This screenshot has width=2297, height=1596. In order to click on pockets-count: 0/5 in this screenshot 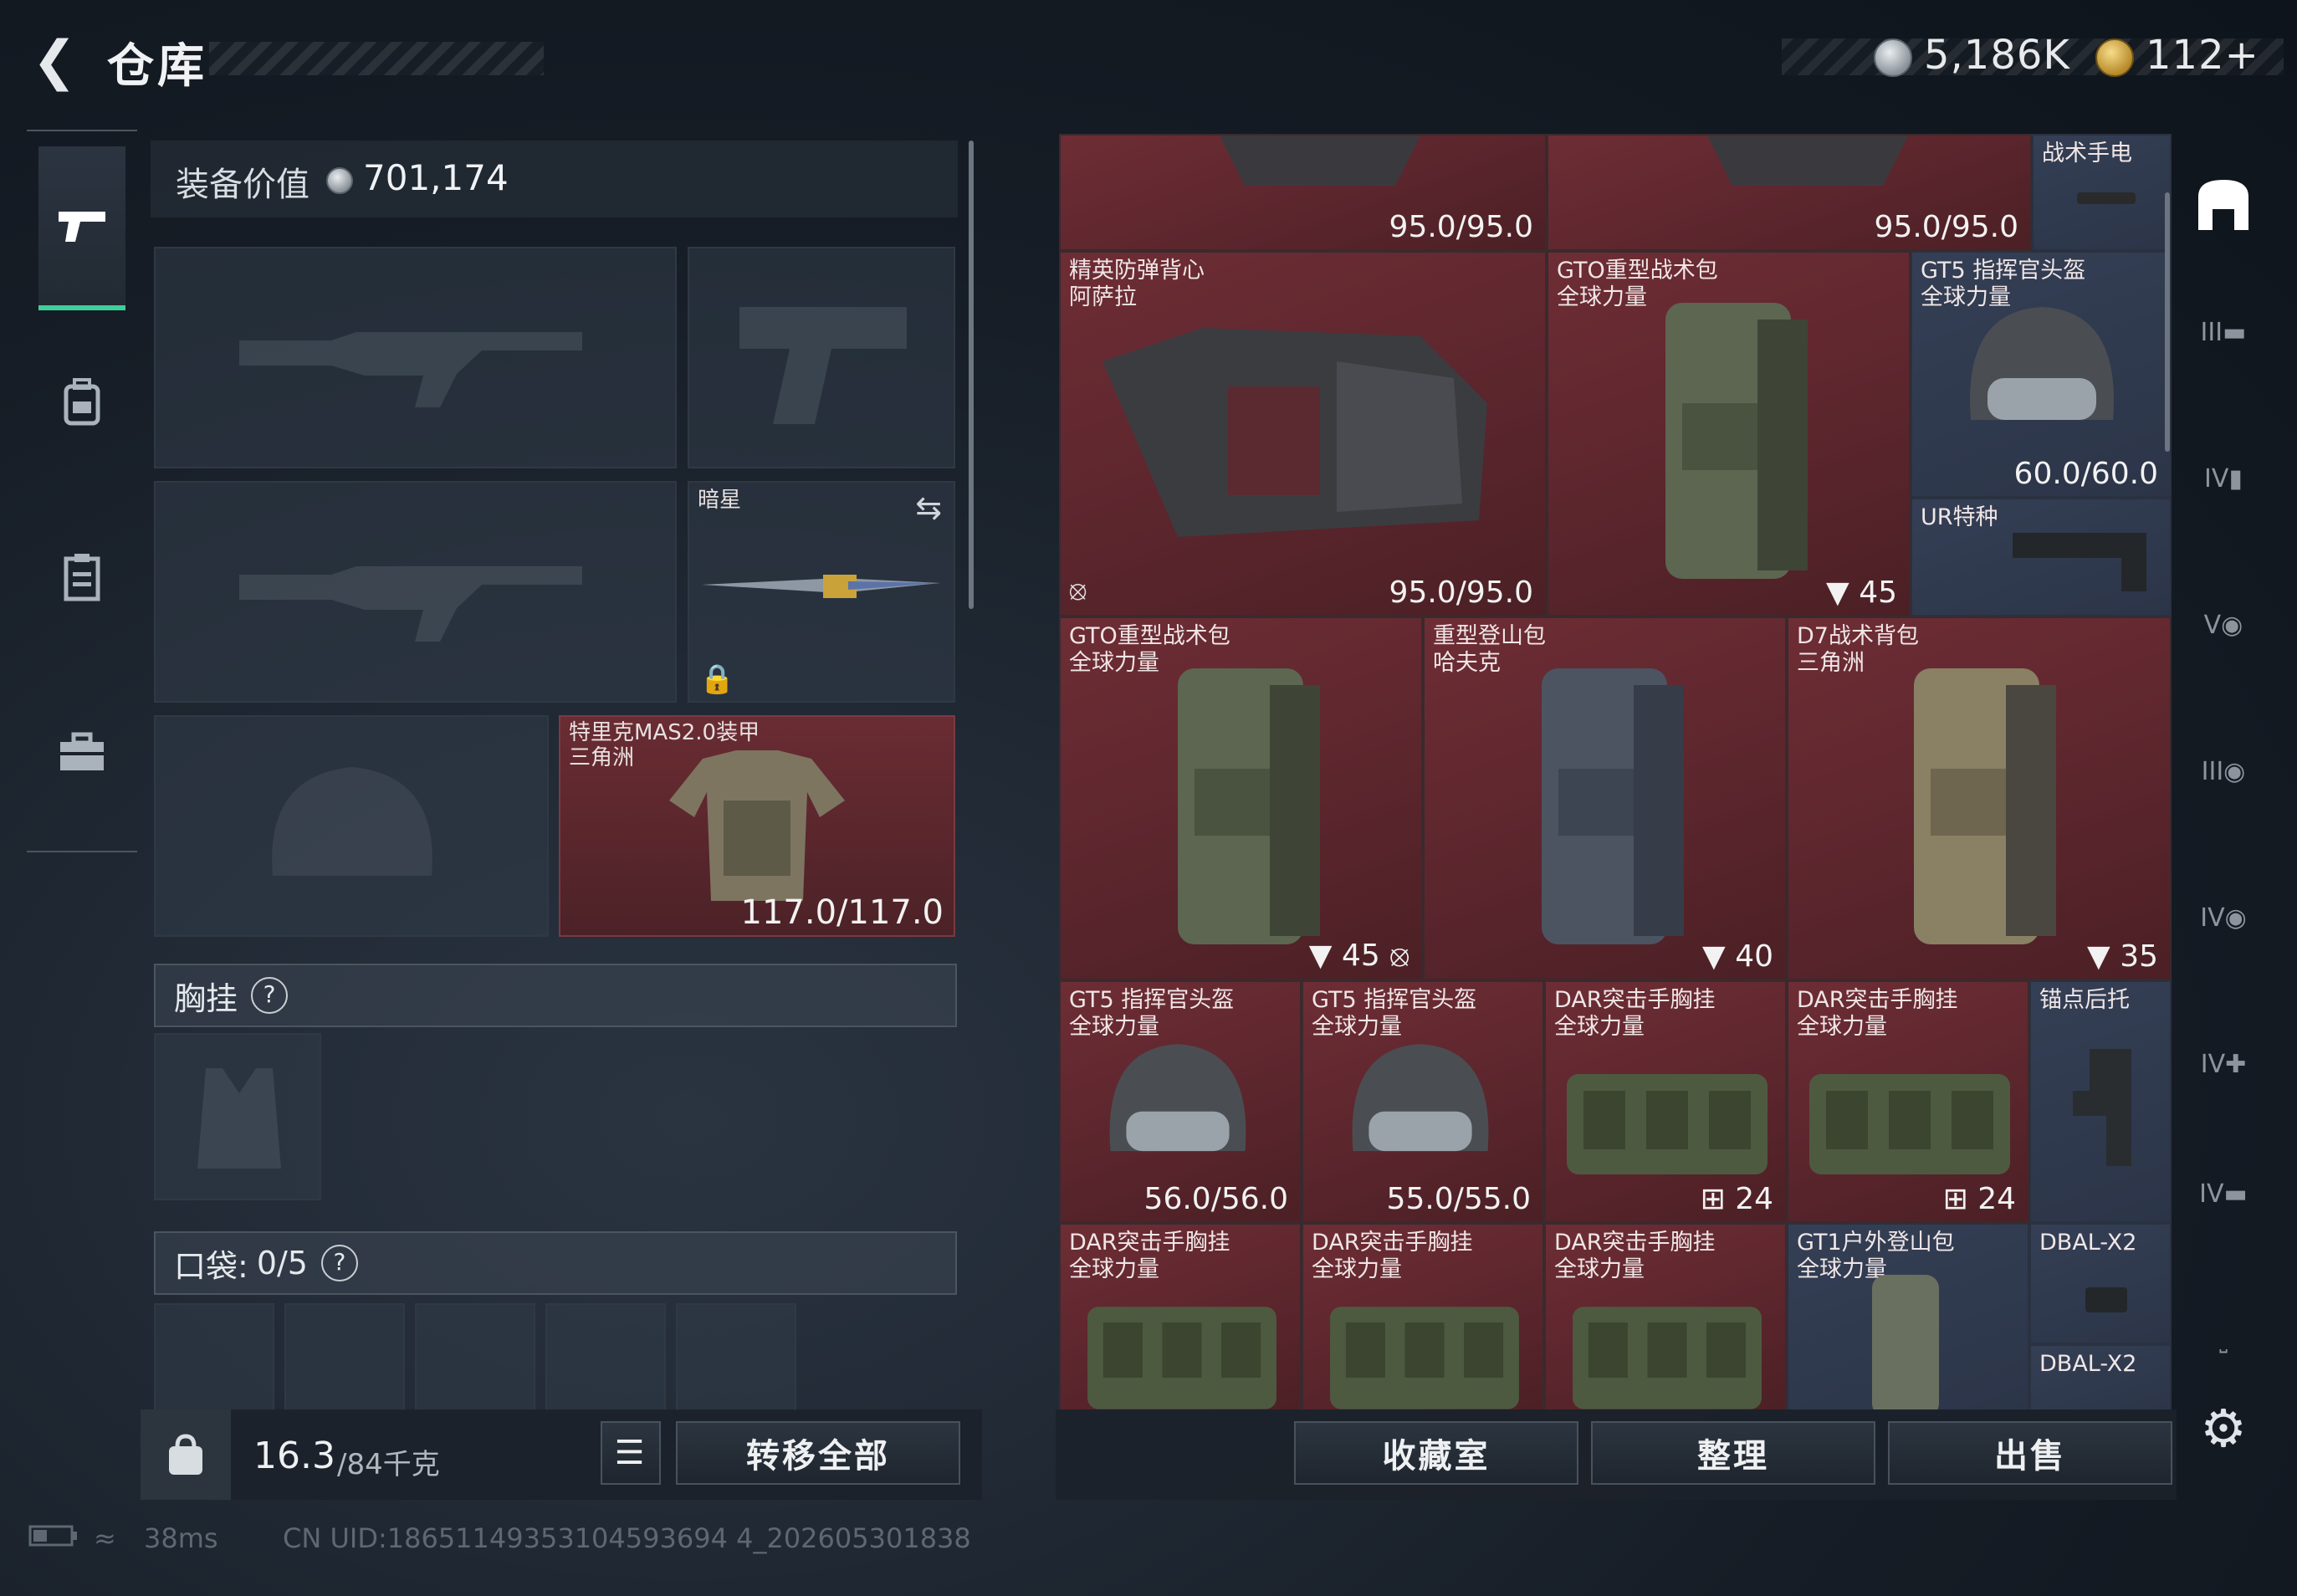, I will do `click(282, 1263)`.